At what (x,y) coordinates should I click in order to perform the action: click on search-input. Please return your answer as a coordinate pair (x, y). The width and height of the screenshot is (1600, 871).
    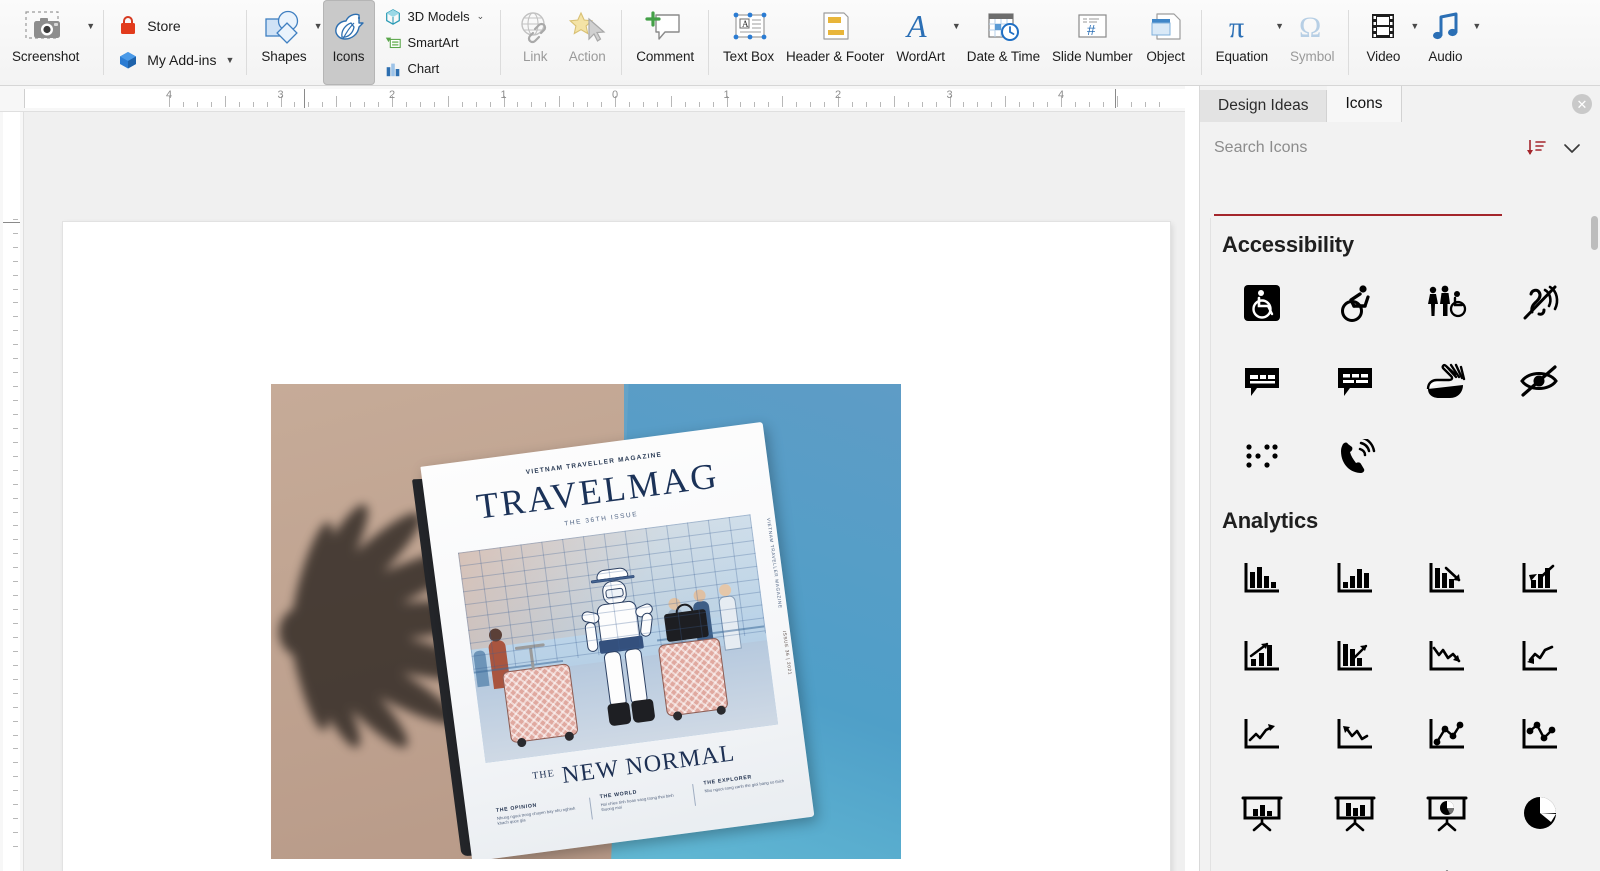
    Looking at the image, I should click on (1364, 148).